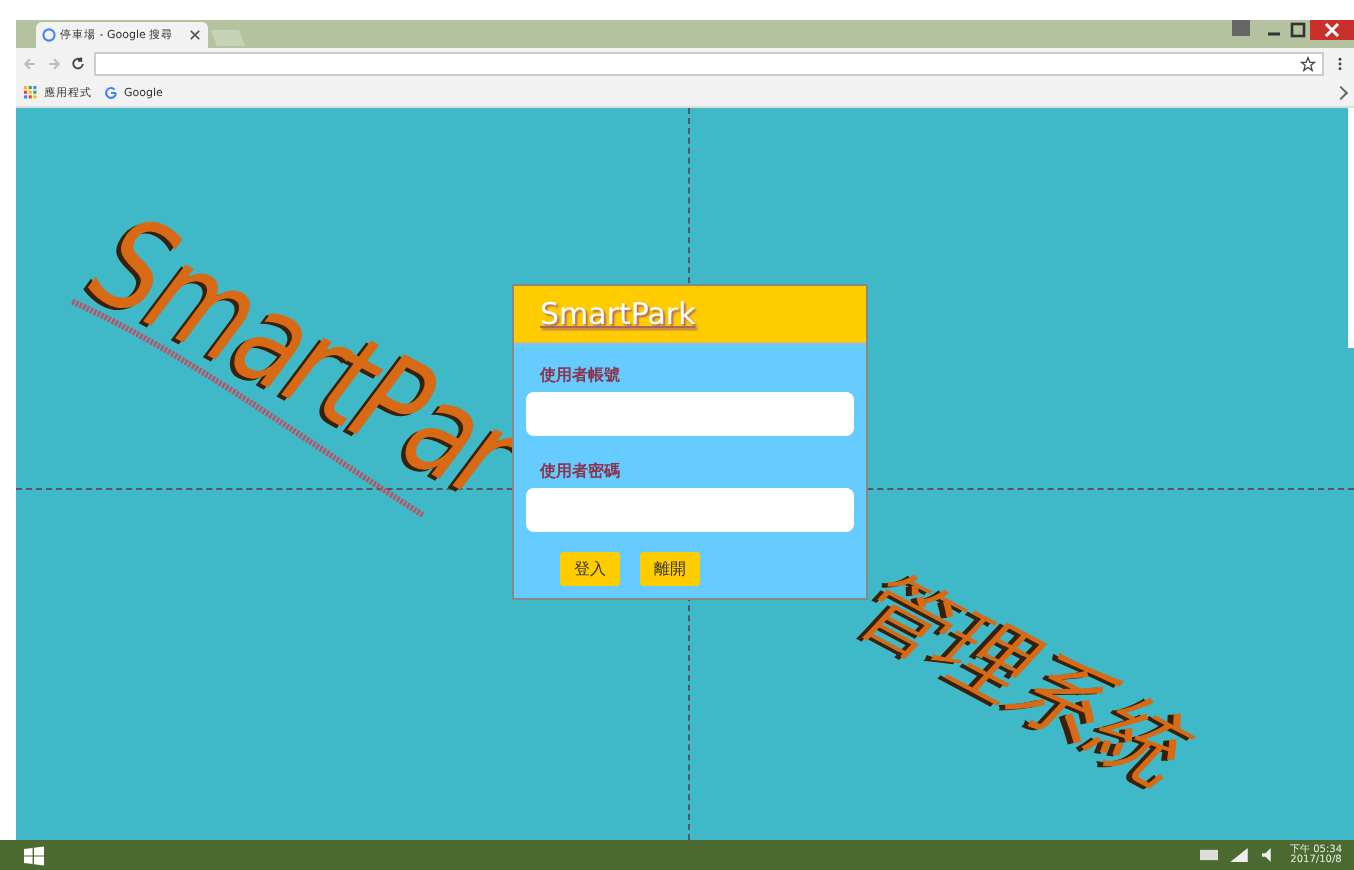 The height and width of the screenshot is (870, 1354). I want to click on network-icon, so click(1239, 855).